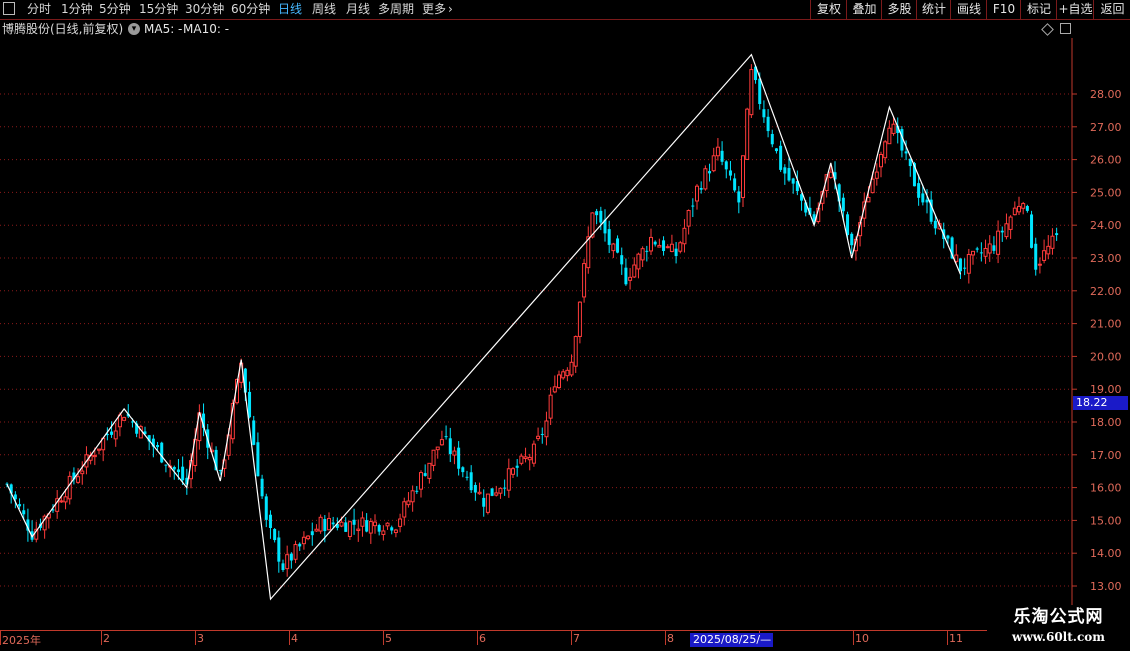 The image size is (1130, 651). Describe the element at coordinates (1106, 291) in the screenshot. I see `y-tick-label: 22.00` at that location.